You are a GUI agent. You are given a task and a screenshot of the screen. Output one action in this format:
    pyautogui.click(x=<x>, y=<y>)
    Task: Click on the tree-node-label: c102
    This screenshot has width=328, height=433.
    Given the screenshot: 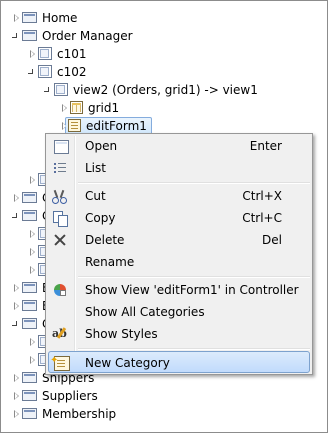 What is the action you would take?
    pyautogui.click(x=72, y=72)
    